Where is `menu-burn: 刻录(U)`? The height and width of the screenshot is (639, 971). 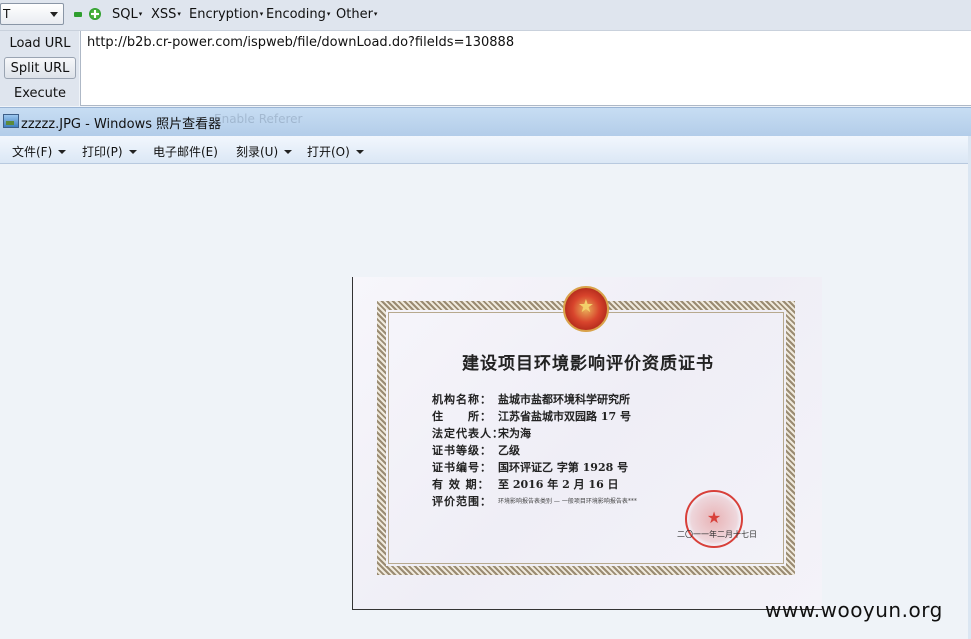
menu-burn: 刻录(U) is located at coordinates (264, 151).